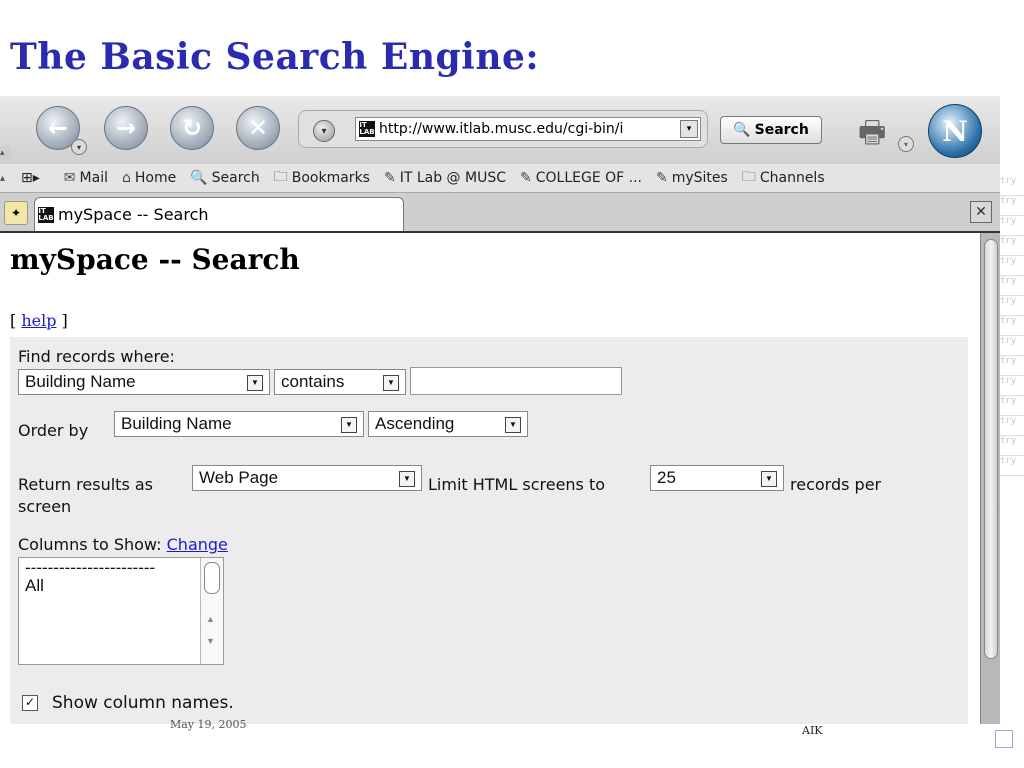  What do you see at coordinates (239, 424) in the screenshot?
I see `order-field-select: Building Name ▼` at bounding box center [239, 424].